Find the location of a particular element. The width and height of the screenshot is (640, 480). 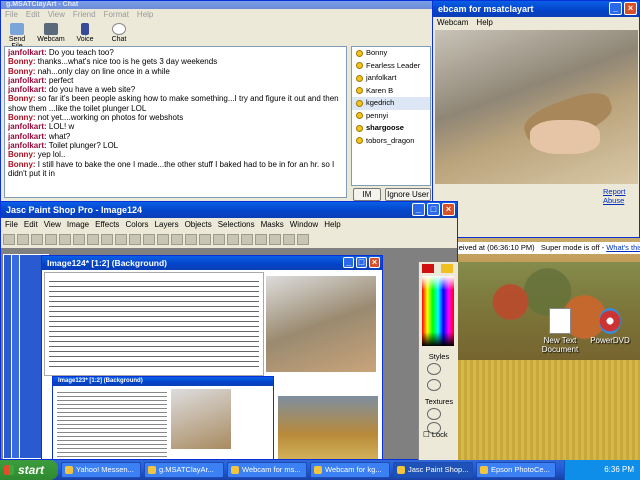

menu-format: Format is located at coordinates (116, 15).